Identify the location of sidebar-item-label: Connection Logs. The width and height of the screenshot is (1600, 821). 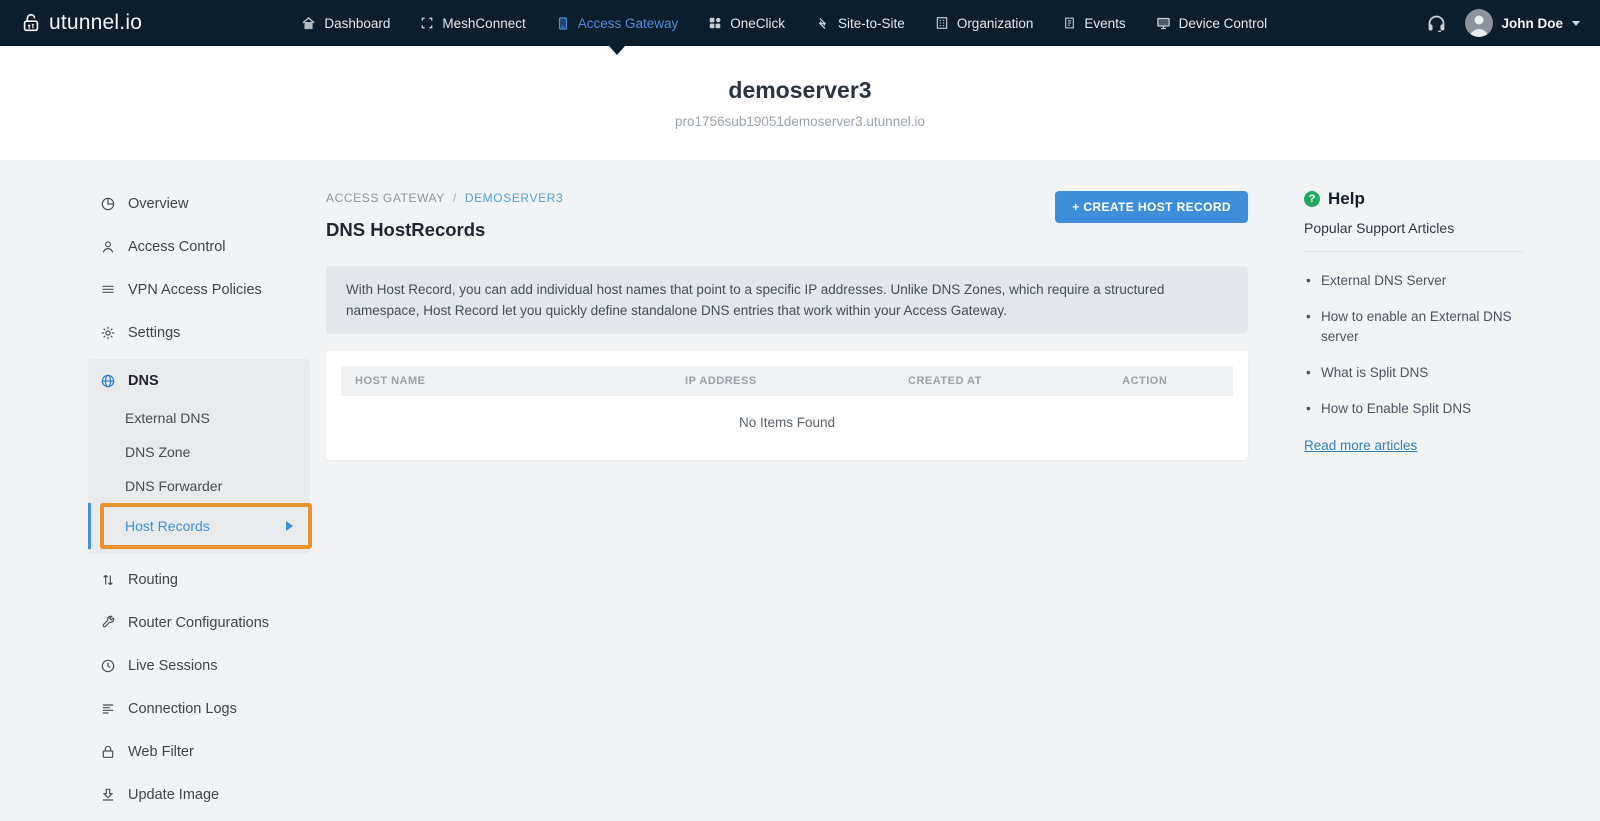
(182, 708).